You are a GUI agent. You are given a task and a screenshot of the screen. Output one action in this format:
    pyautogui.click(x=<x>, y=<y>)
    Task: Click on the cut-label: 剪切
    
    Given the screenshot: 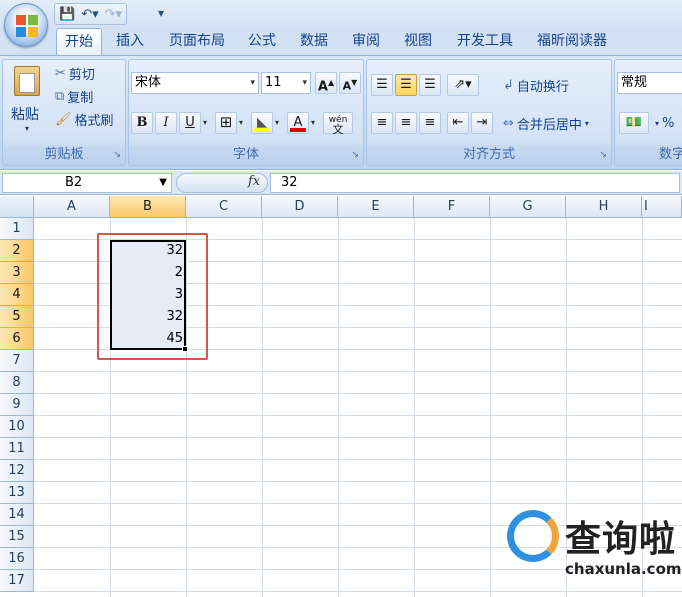 What is the action you would take?
    pyautogui.click(x=81, y=75)
    